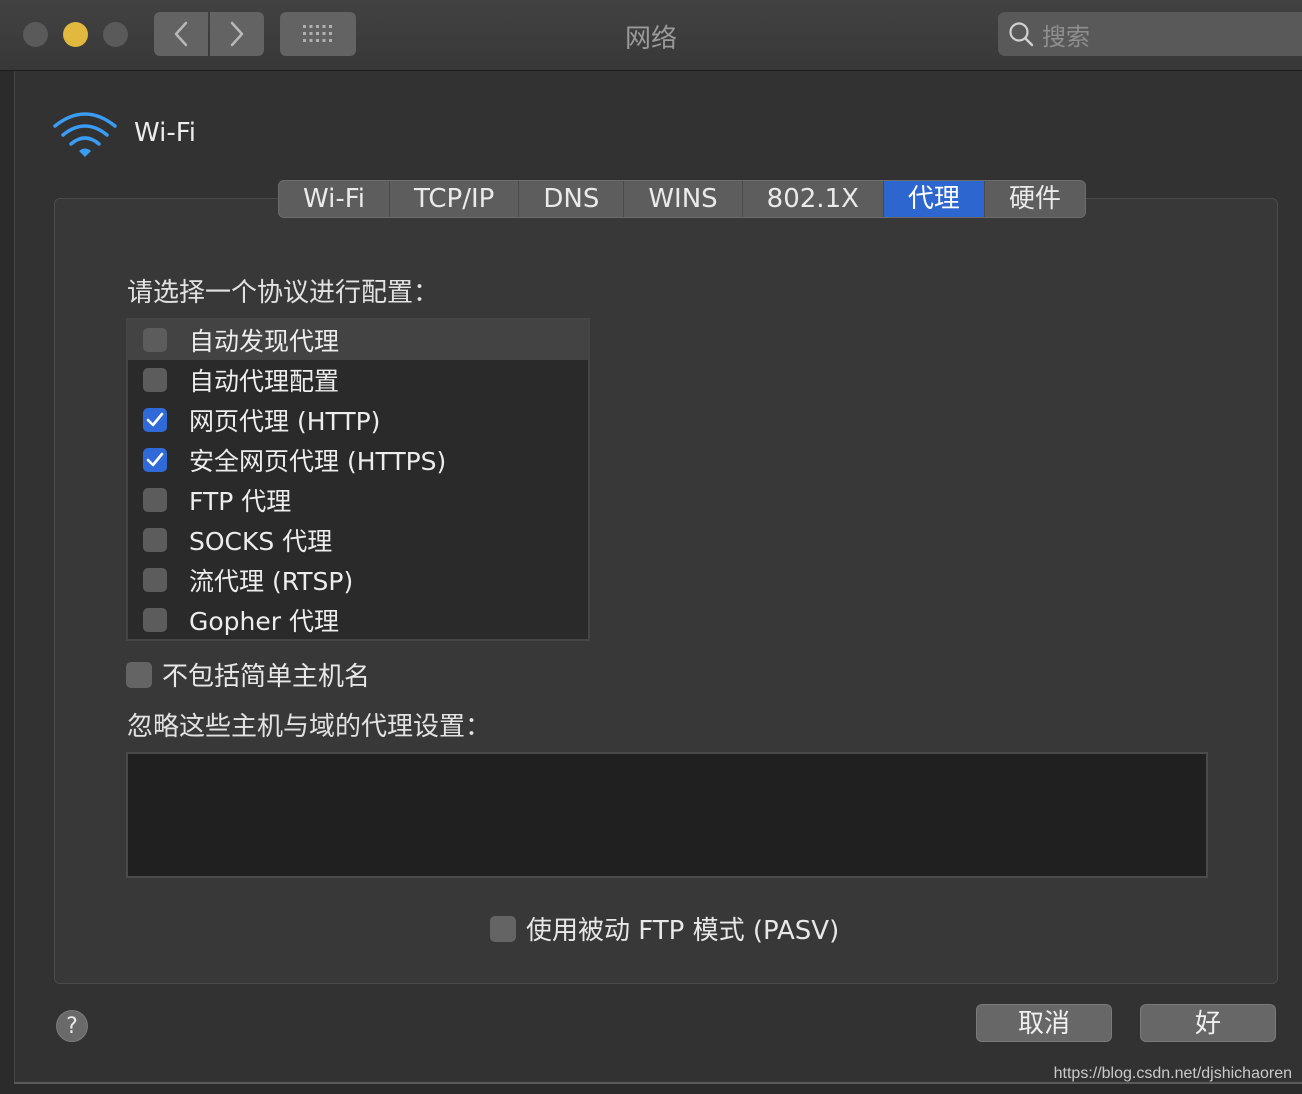 The image size is (1302, 1094). I want to click on search-icon, so click(1021, 34).